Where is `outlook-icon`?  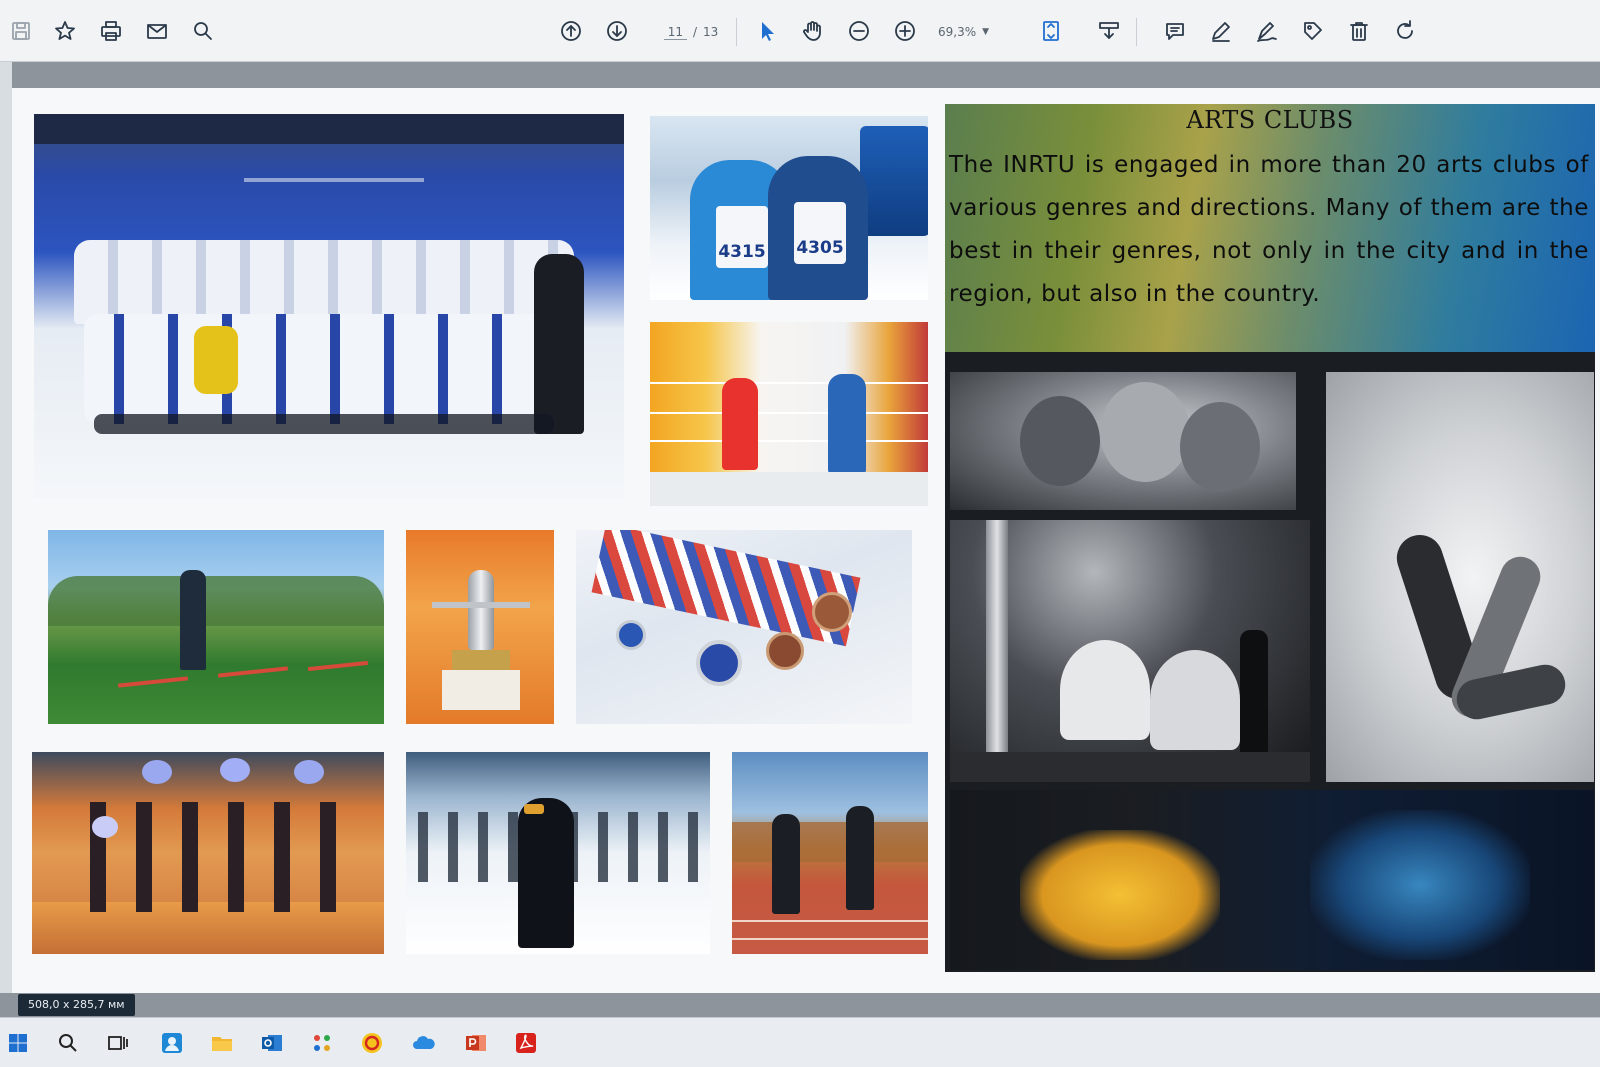
outlook-icon is located at coordinates (272, 1043).